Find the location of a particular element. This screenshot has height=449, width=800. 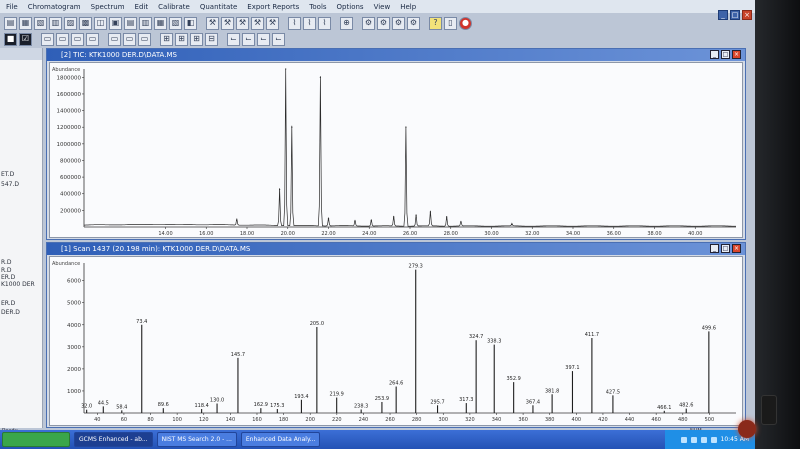

menu-edit: Edit is located at coordinates (142, 7).